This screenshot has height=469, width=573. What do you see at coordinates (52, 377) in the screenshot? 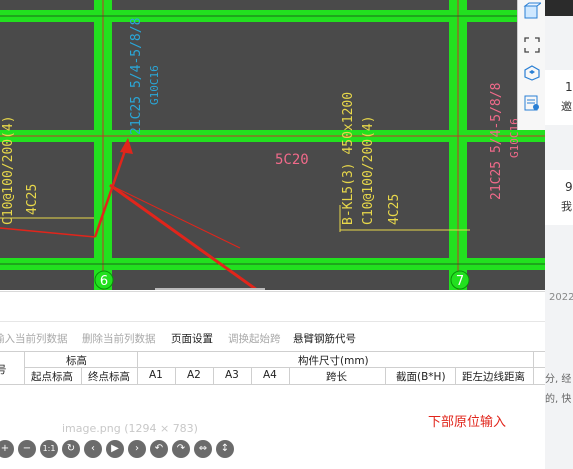
I see `col-start-elevation: 起点标高` at bounding box center [52, 377].